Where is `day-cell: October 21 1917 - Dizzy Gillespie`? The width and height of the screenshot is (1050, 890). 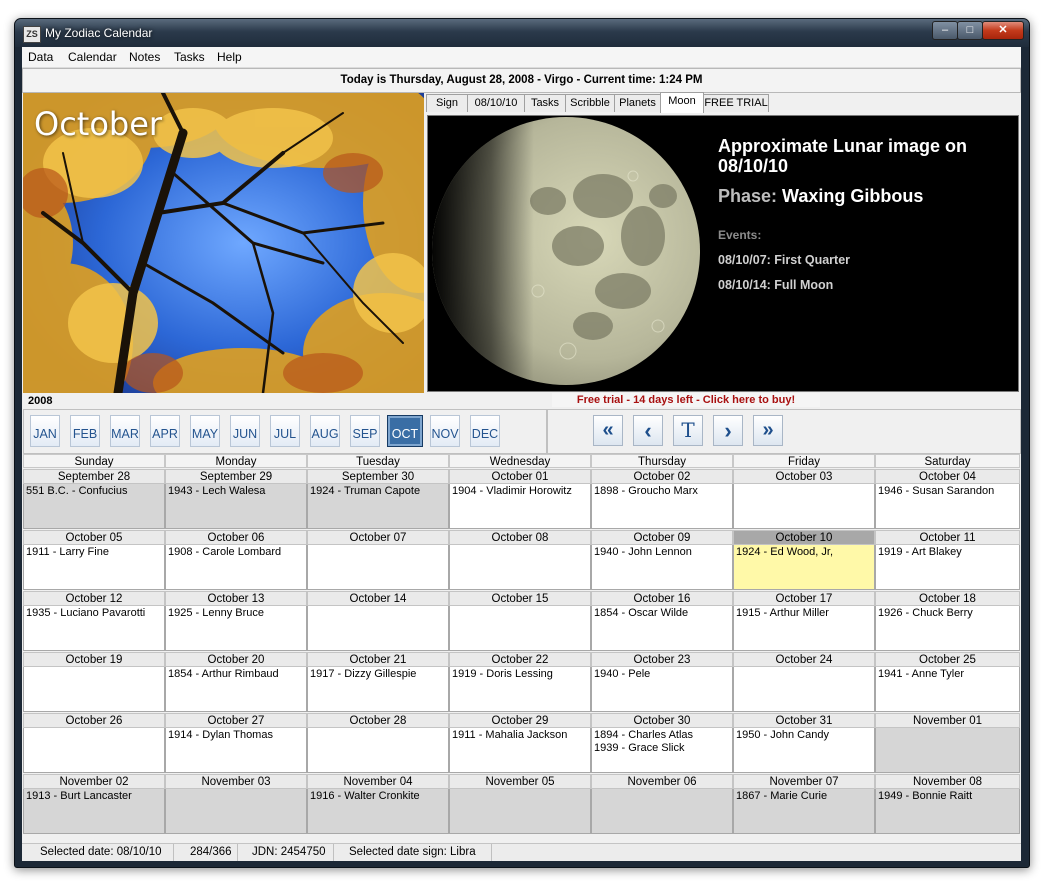 day-cell: October 21 1917 - Dizzy Gillespie is located at coordinates (378, 682).